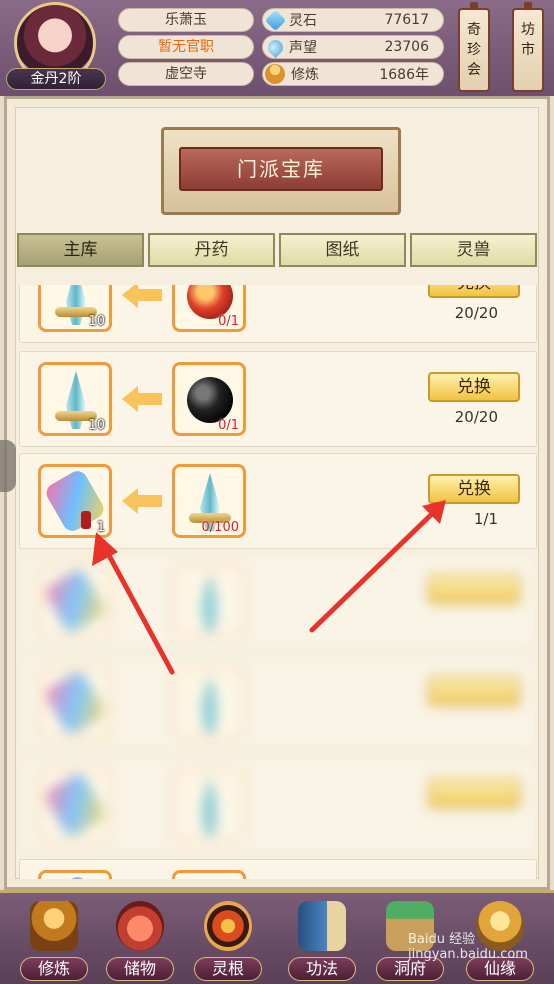 The width and height of the screenshot is (554, 984). I want to click on cost-item-slot: 0/100, so click(209, 501).